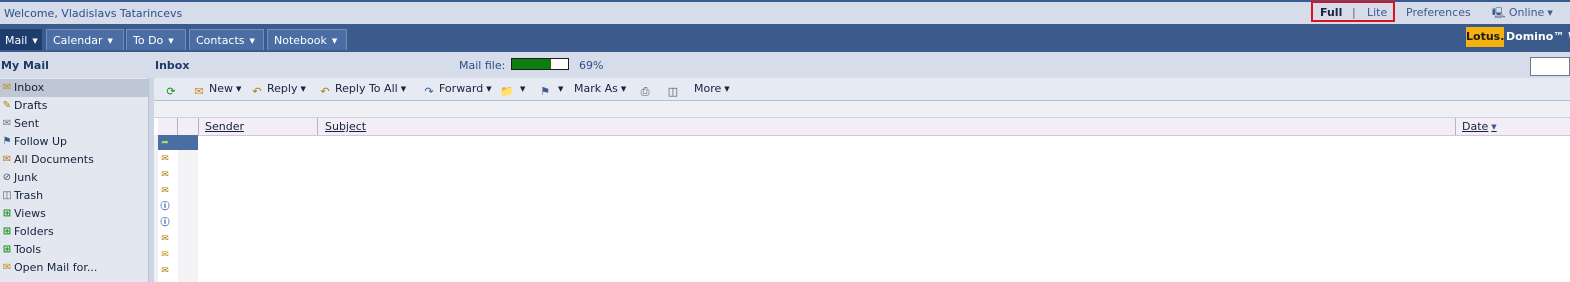 The height and width of the screenshot is (282, 1570). What do you see at coordinates (507, 91) in the screenshot?
I see `folder-icon: 📁` at bounding box center [507, 91].